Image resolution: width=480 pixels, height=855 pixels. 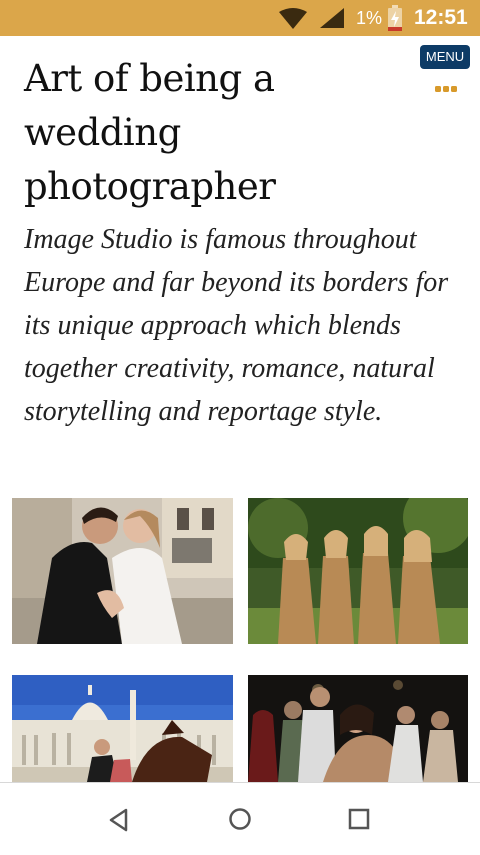 I want to click on bridesmaids-photo, so click(x=358, y=571).